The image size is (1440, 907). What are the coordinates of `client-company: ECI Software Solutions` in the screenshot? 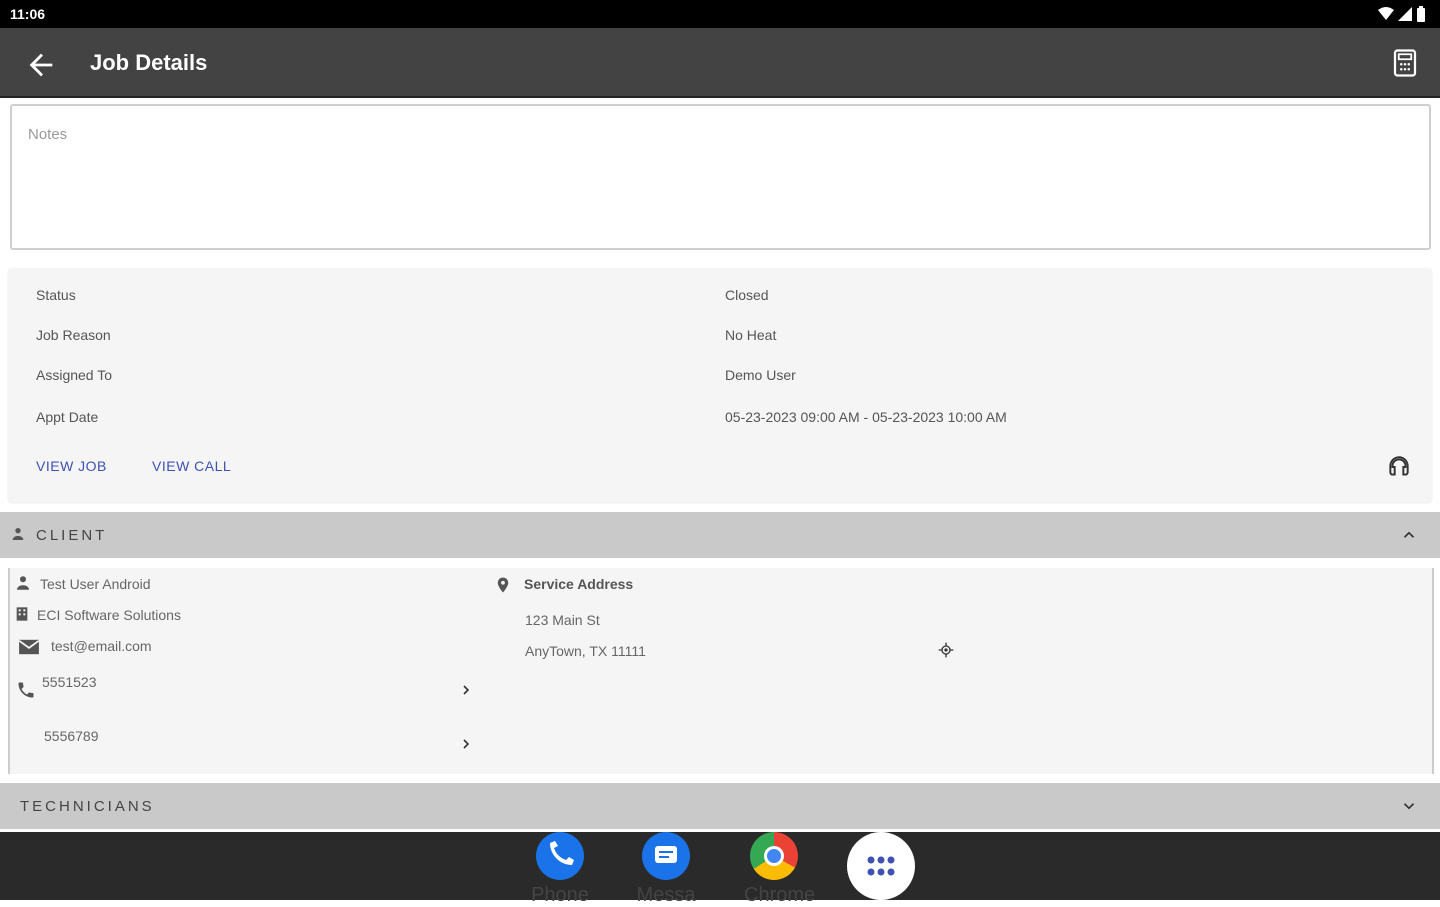 It's located at (109, 615).